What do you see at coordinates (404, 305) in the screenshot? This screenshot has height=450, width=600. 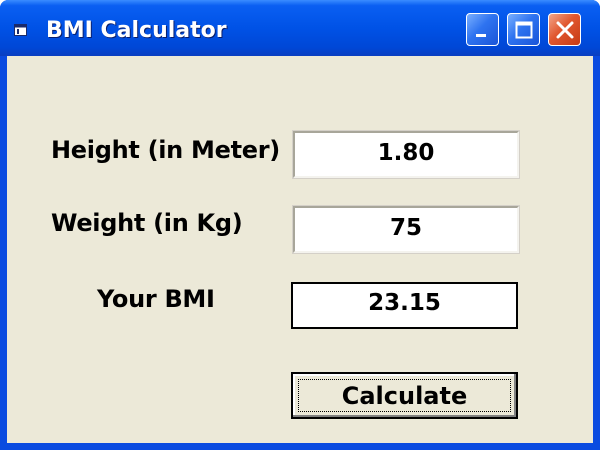 I see `bmi-result-display: 23.15` at bounding box center [404, 305].